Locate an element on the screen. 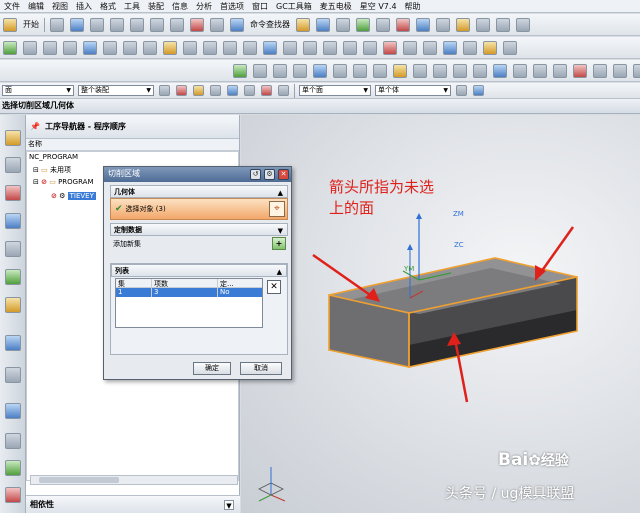  pick-edge-icon is located at coordinates (249, 90).